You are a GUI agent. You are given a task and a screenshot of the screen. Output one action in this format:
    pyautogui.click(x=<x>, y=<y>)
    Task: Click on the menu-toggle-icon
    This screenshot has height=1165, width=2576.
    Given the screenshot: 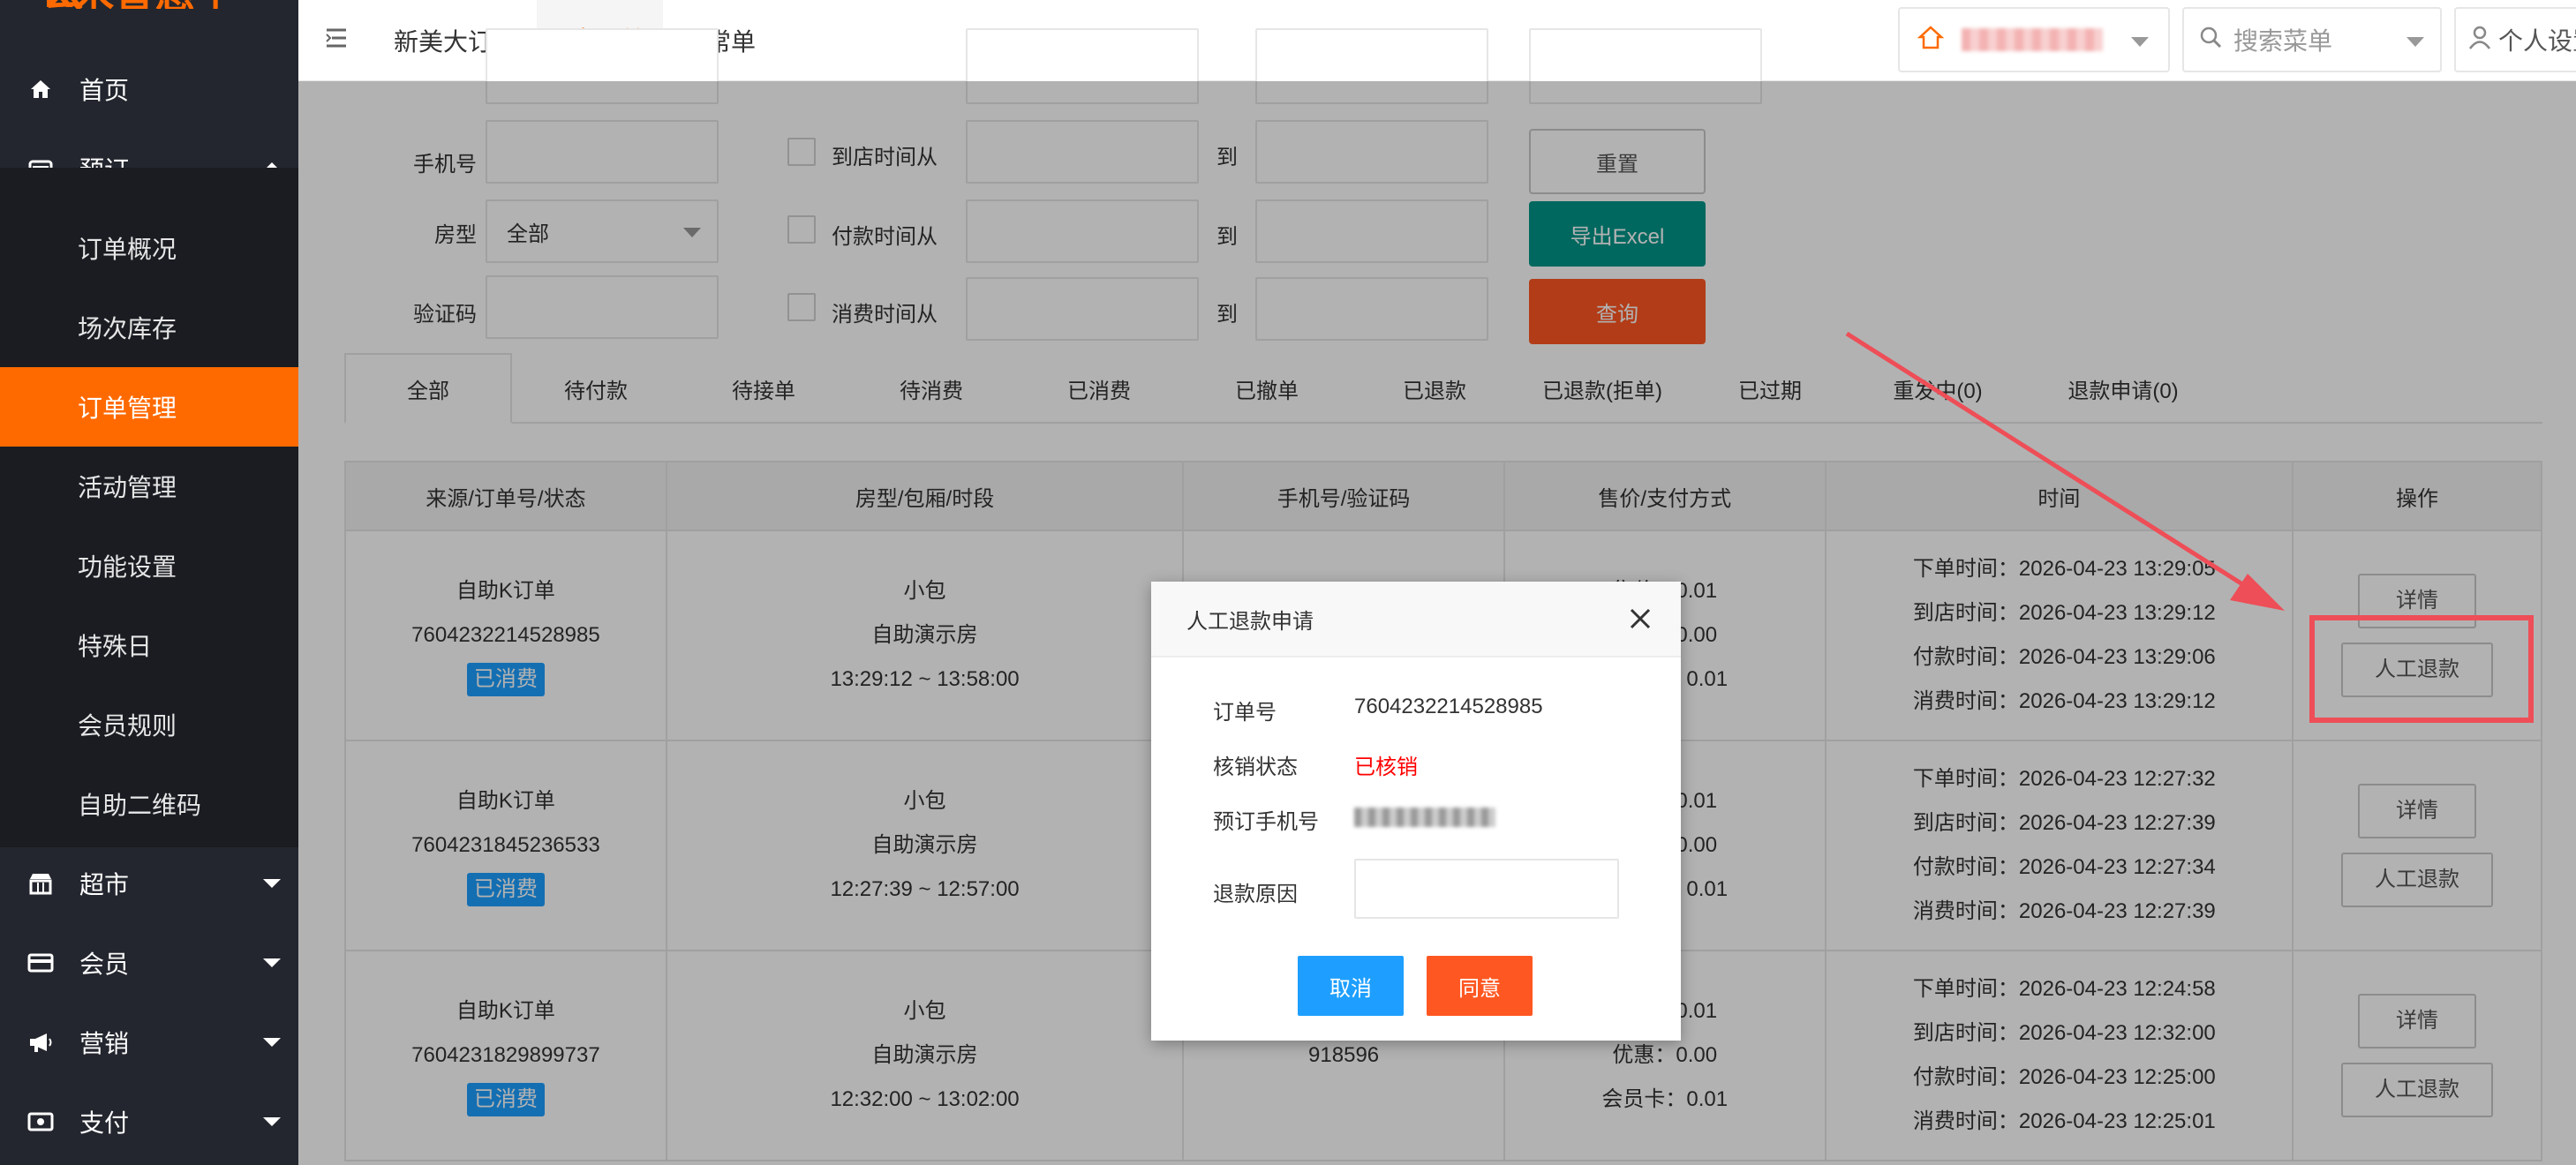 What is the action you would take?
    pyautogui.click(x=337, y=38)
    